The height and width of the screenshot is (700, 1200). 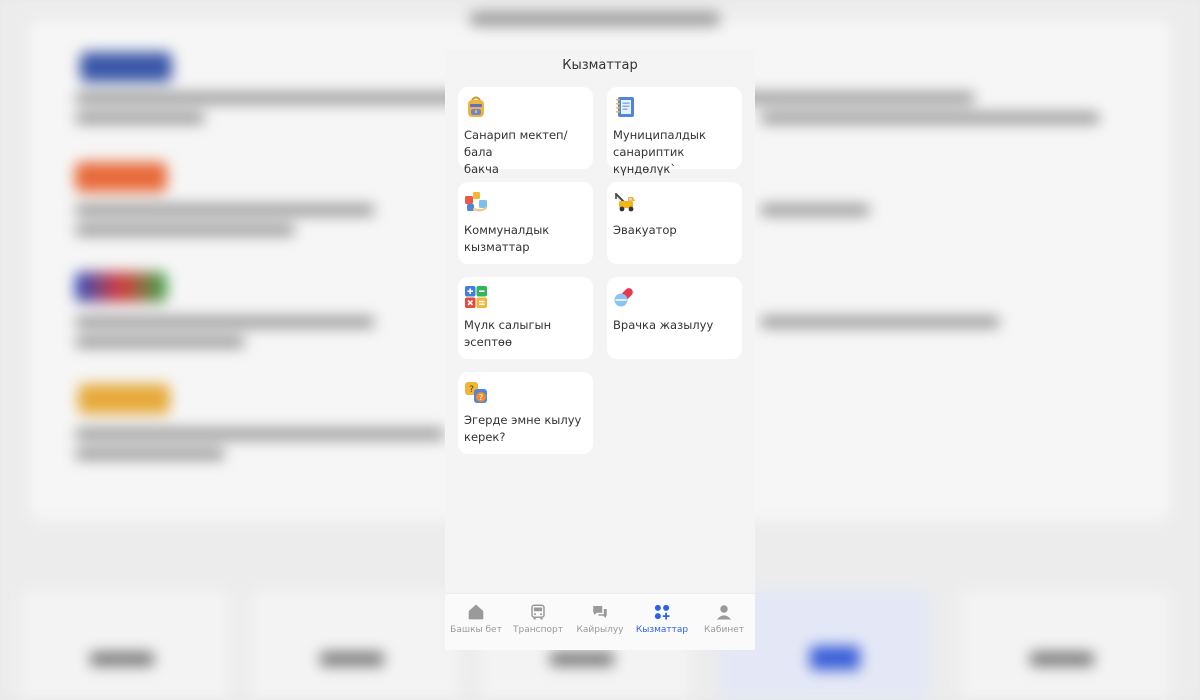 What do you see at coordinates (476, 297) in the screenshot?
I see `calculator-icon` at bounding box center [476, 297].